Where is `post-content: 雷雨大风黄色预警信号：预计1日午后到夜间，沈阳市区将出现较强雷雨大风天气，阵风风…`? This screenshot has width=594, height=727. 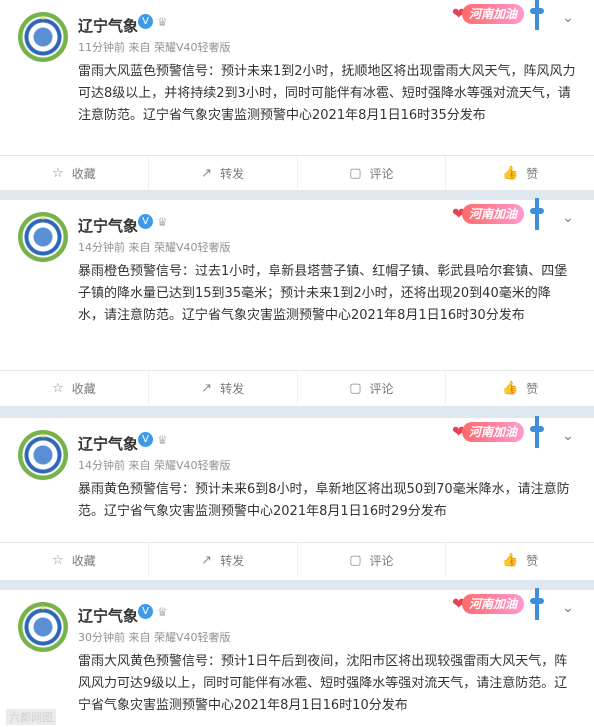 post-content: 雷雨大风黄色预警信号：预计1日午后到夜间，沈阳市区将出现较强雷雨大风天气，阵风风… is located at coordinates (323, 683).